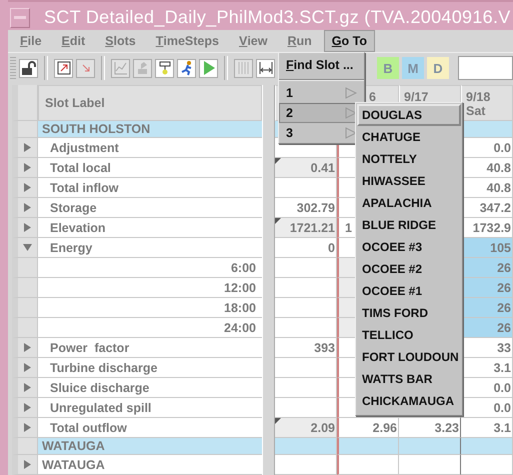  I want to click on timestep-label: 12:00, so click(150, 288).